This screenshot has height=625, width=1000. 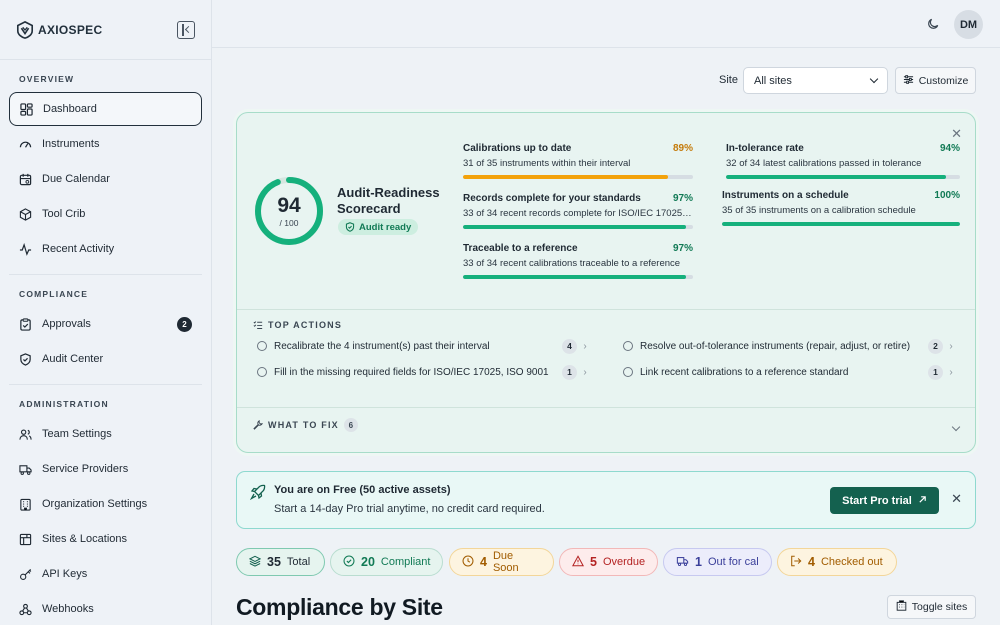 I want to click on layers-icon, so click(x=255, y=562).